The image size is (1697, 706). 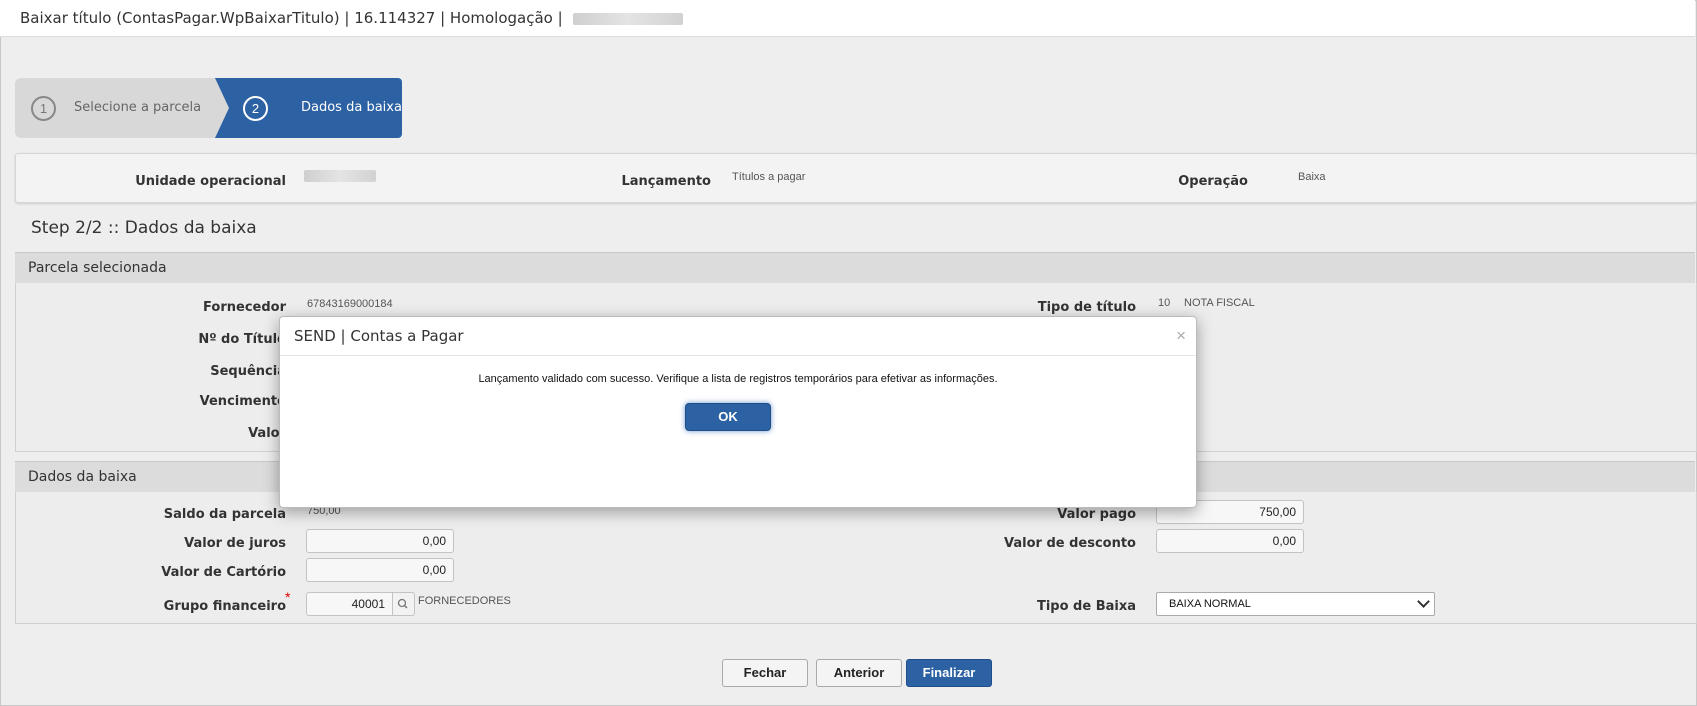 What do you see at coordinates (738, 336) in the screenshot?
I see `dialog-header: SEND | Contas a Pagar ×` at bounding box center [738, 336].